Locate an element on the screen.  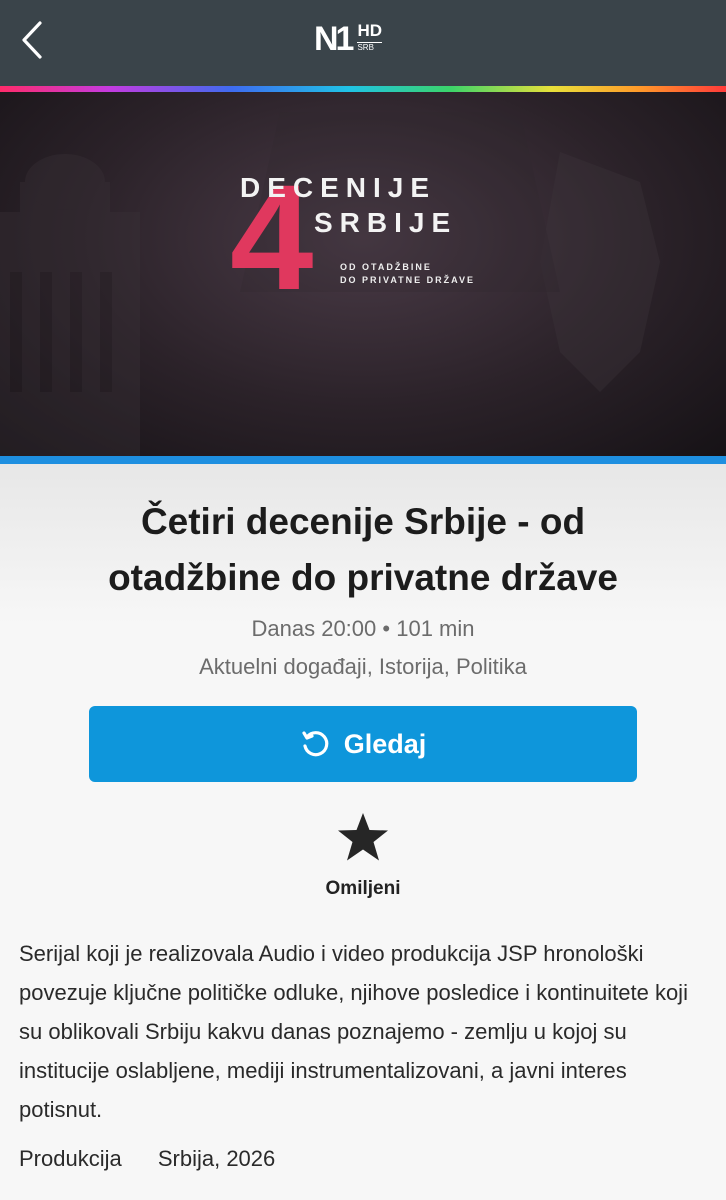
n1-logo: N1 HD SRB is located at coordinates (348, 39).